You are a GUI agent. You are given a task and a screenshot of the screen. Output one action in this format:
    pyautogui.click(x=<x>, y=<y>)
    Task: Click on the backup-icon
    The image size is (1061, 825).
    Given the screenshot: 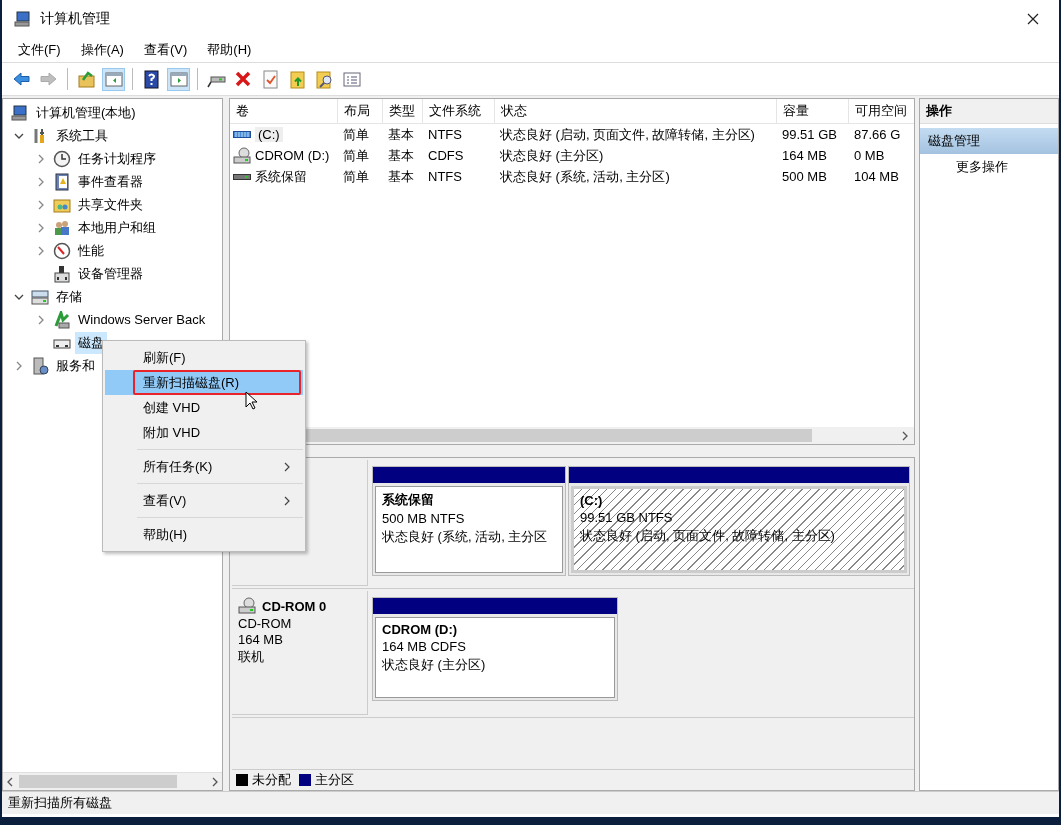 What is the action you would take?
    pyautogui.click(x=62, y=319)
    